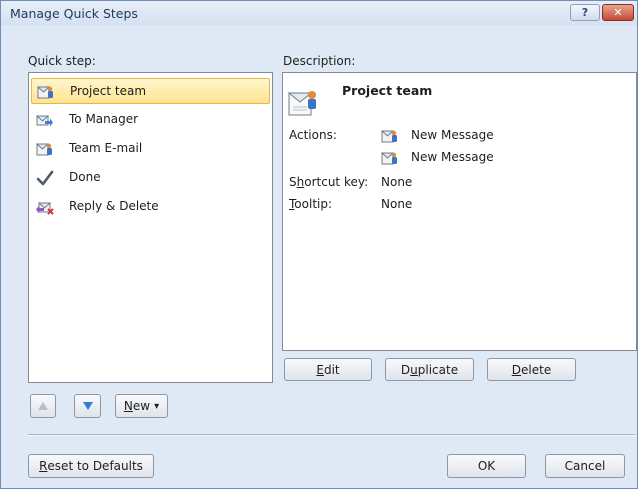  I want to click on quick-step-item-reply-delete: Reply & Delete, so click(150, 207).